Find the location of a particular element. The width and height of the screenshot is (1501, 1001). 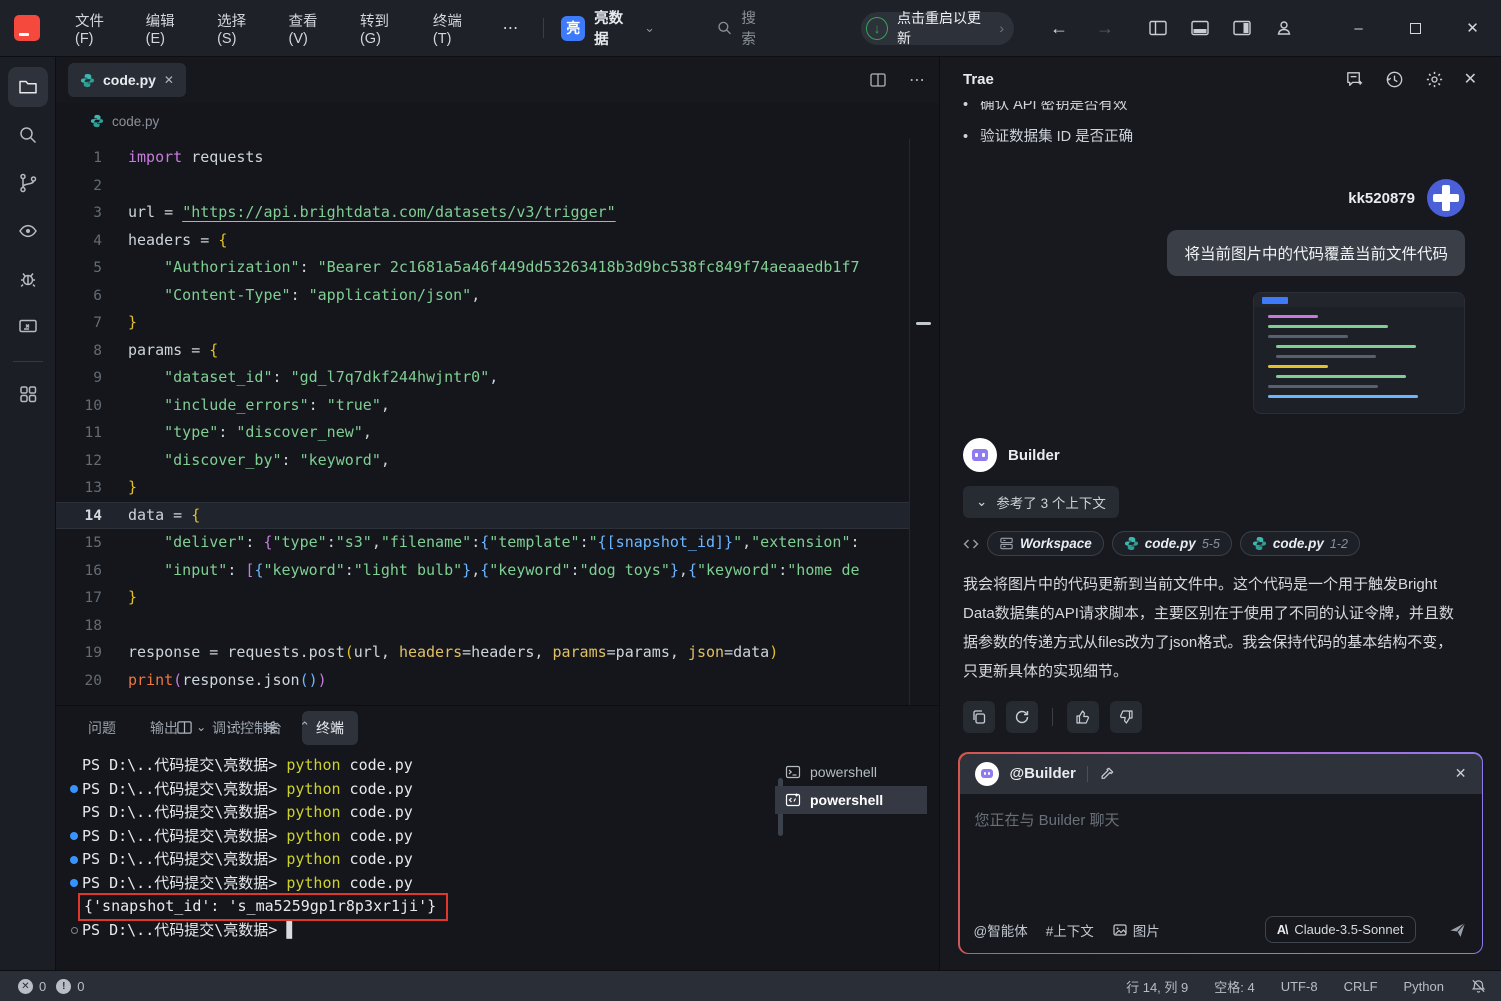

regenerate-button is located at coordinates (1022, 717).